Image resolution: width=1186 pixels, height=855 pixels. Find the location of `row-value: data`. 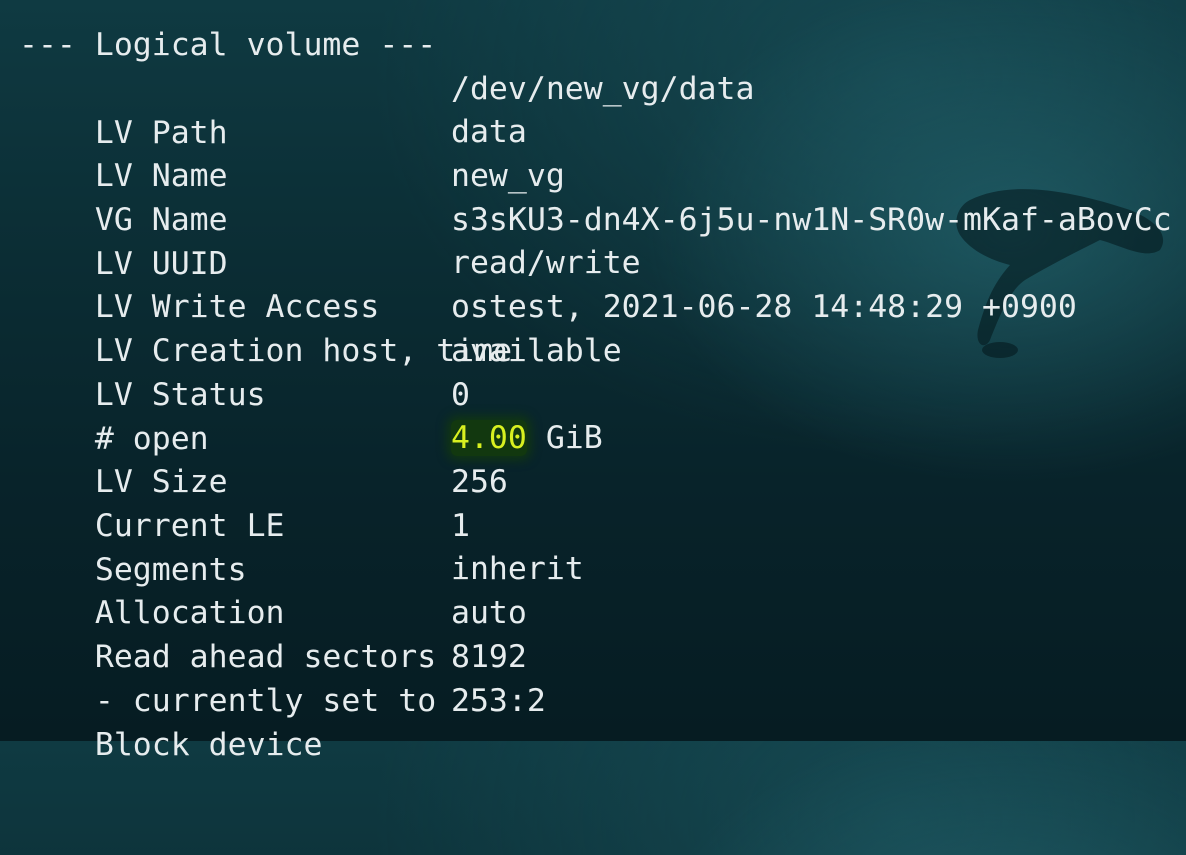

row-value: data is located at coordinates (489, 132).